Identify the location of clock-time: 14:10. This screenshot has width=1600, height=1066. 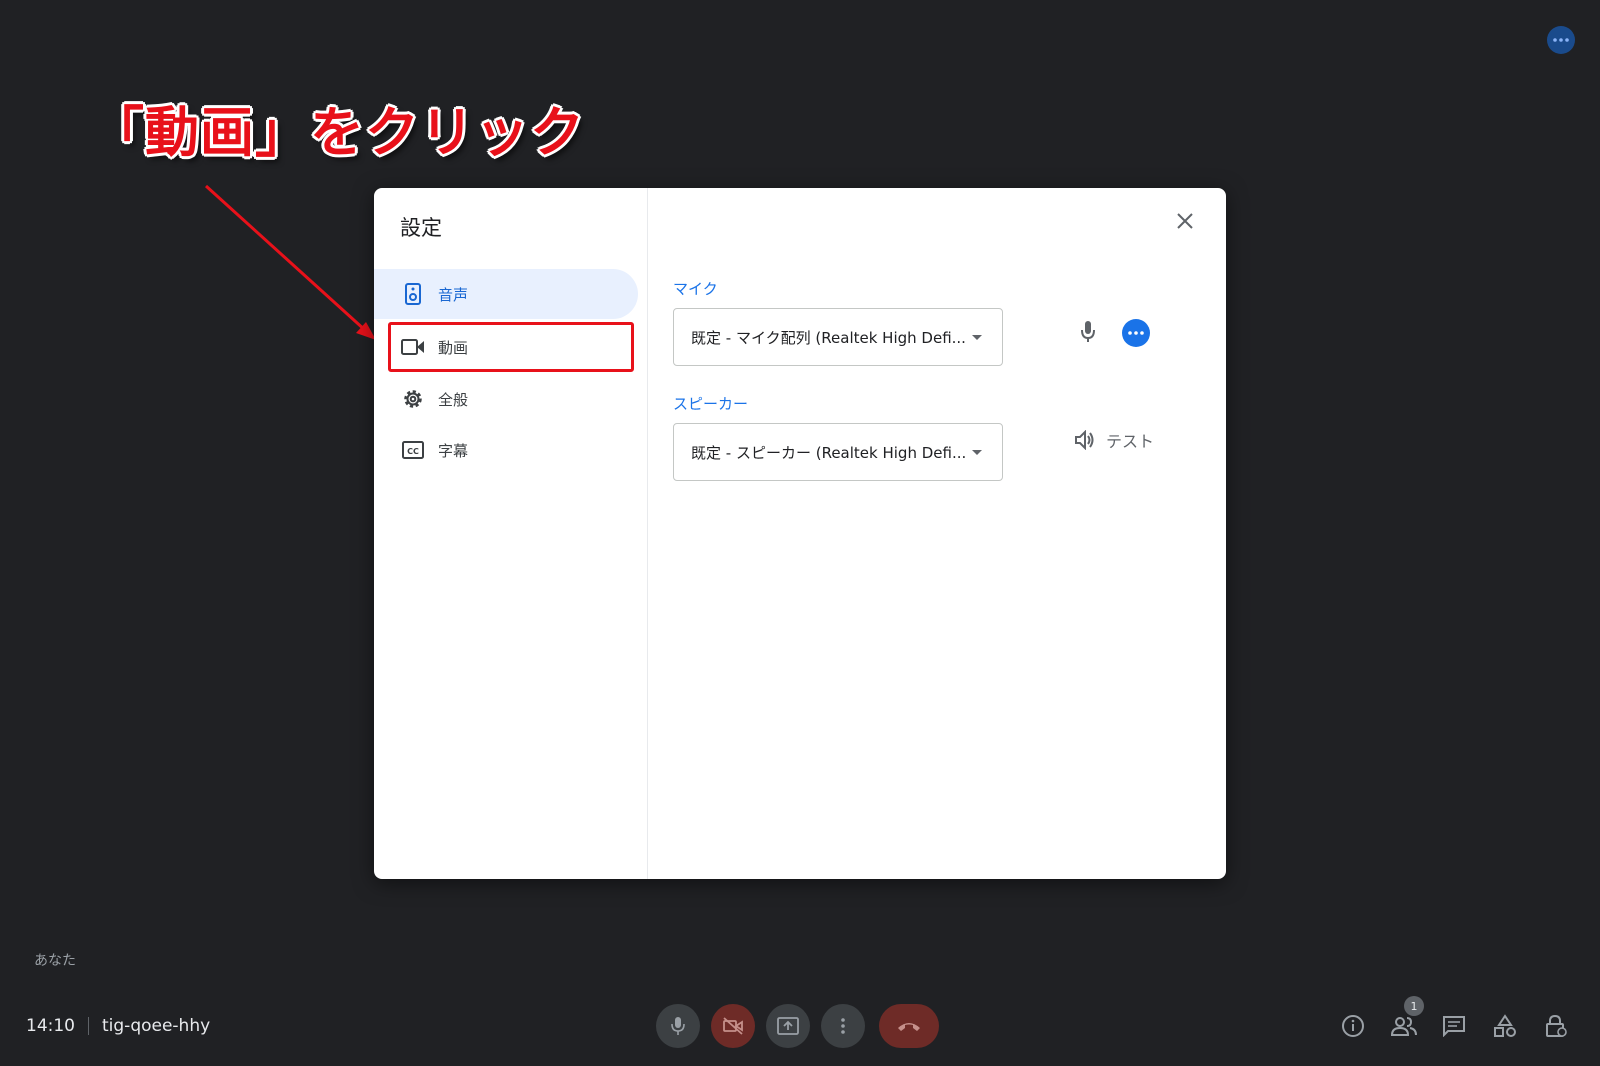
(50, 1026).